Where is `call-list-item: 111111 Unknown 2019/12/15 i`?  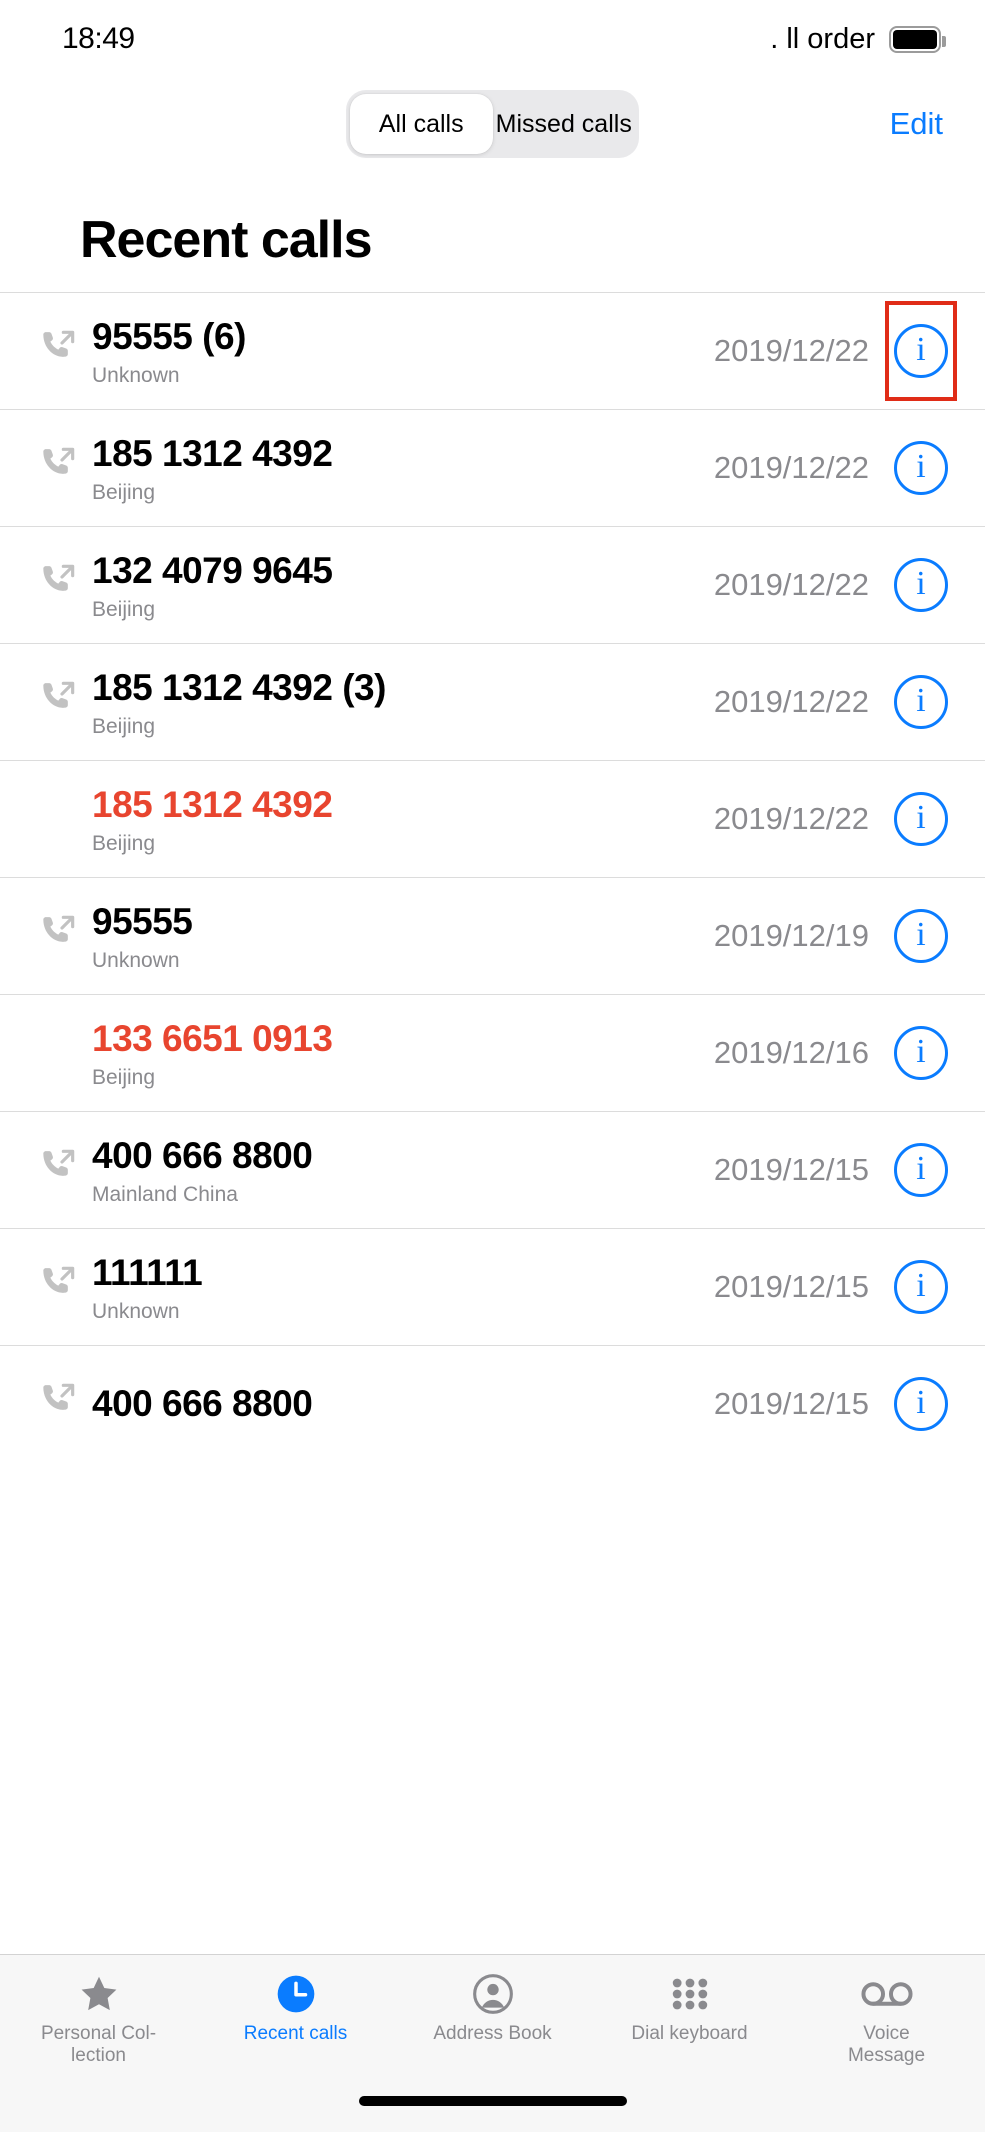
call-list-item: 111111 Unknown 2019/12/15 i is located at coordinates (492, 1286).